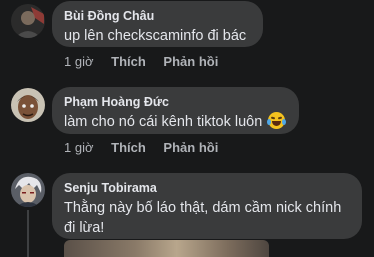 This screenshot has height=257, width=374. I want to click on comment-author: Senju Tobirama, so click(207, 188).